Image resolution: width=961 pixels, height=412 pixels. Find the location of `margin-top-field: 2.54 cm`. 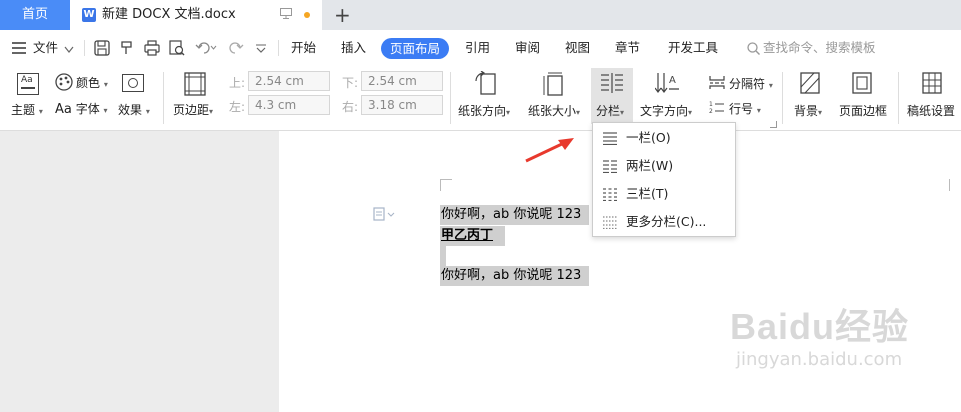

margin-top-field: 2.54 cm is located at coordinates (289, 81).